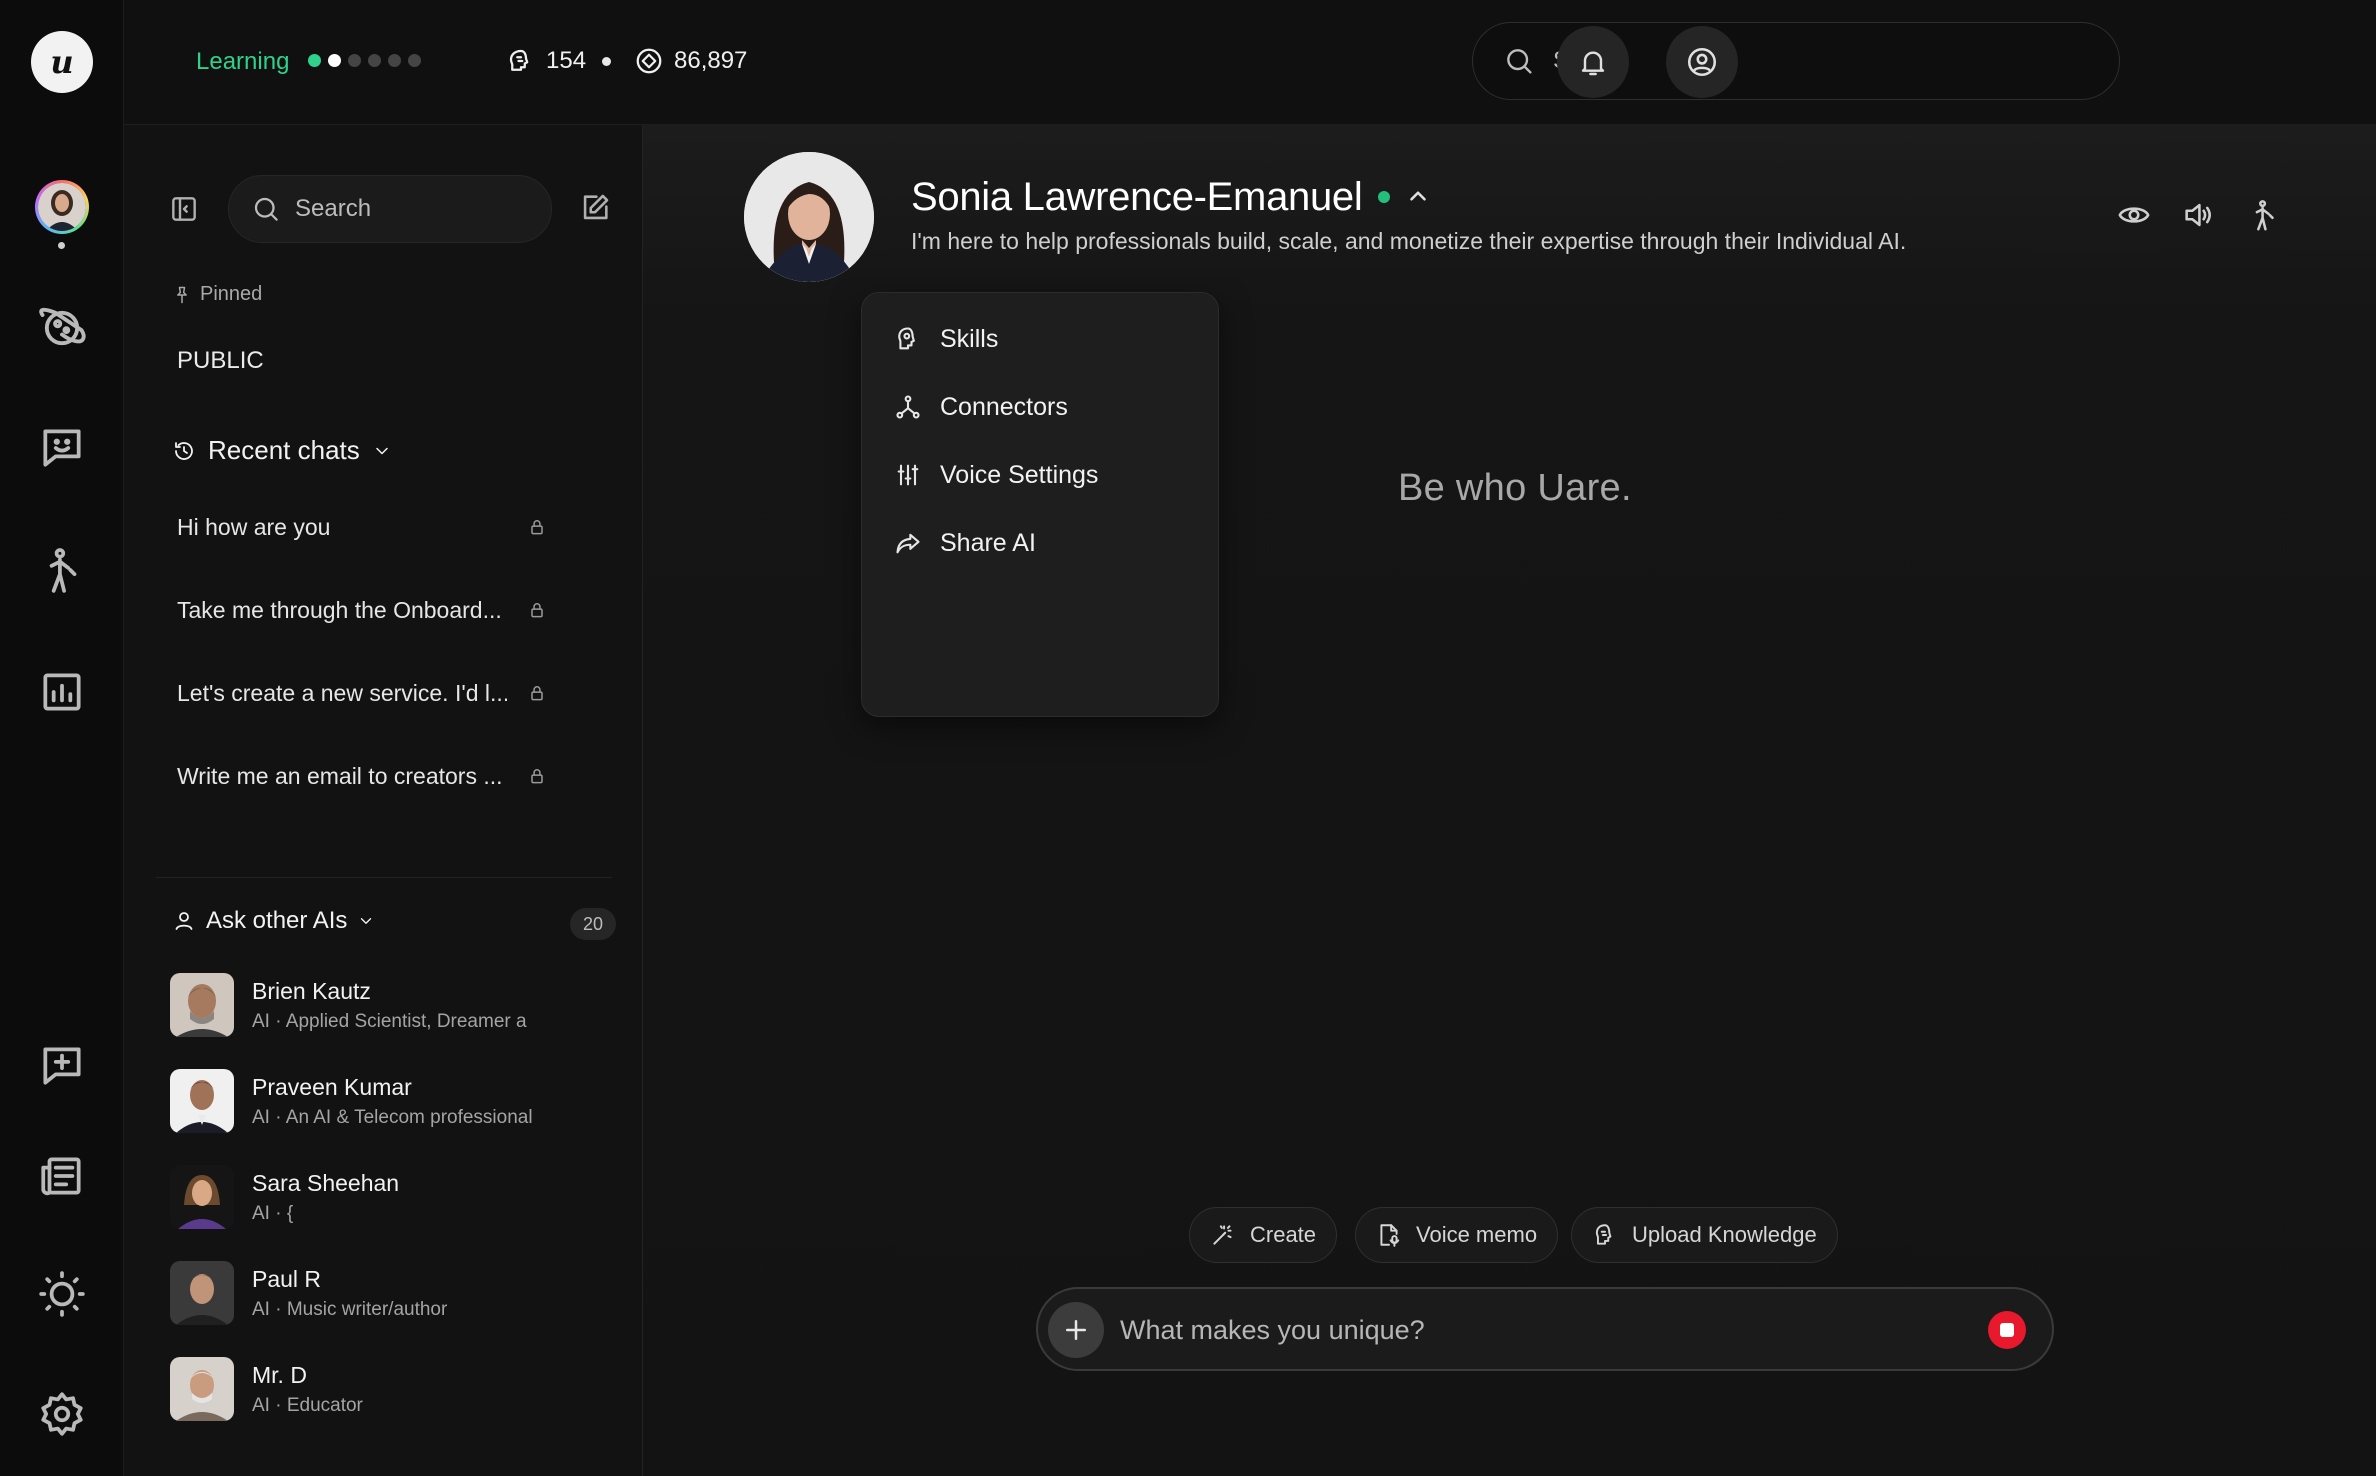  What do you see at coordinates (184, 209) in the screenshot?
I see `sidebar-toggle-icon` at bounding box center [184, 209].